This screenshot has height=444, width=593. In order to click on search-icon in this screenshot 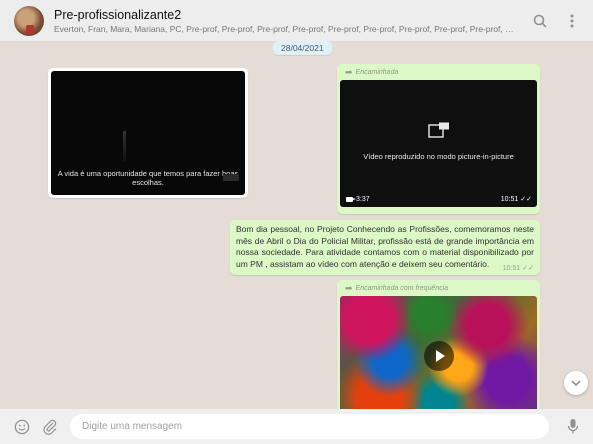, I will do `click(540, 21)`.